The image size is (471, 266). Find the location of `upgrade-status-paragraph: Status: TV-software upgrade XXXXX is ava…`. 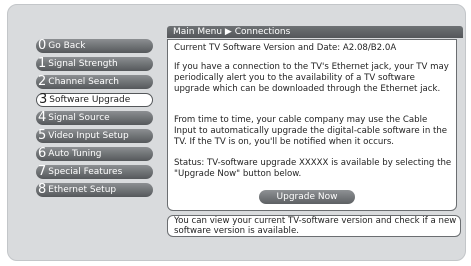

upgrade-status-paragraph: Status: TV-software upgrade XXXXX is ava… is located at coordinates (313, 168).